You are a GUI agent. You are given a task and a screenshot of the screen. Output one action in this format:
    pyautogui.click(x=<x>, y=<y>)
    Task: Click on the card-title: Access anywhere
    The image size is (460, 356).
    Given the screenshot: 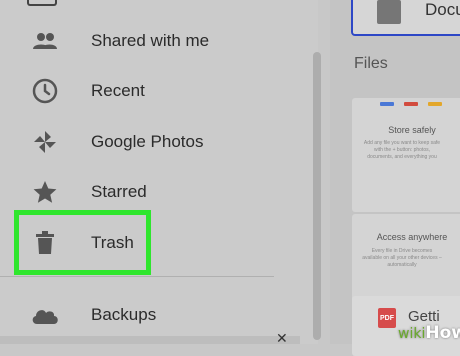 What is the action you would take?
    pyautogui.click(x=412, y=237)
    